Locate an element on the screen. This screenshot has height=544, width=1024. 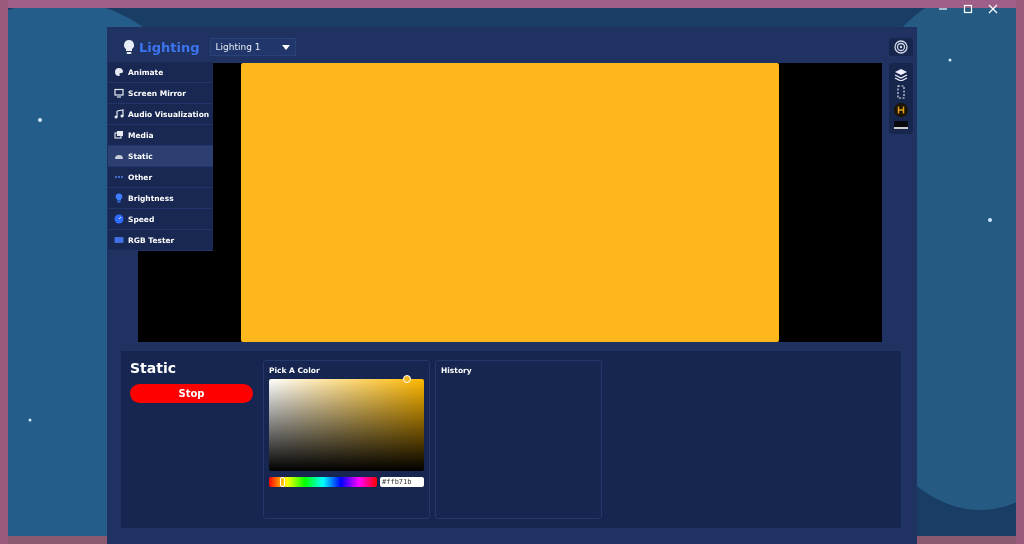
bulb-icon is located at coordinates (119, 198).